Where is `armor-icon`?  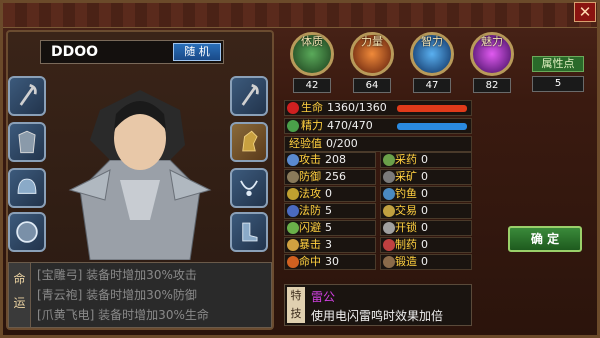 armor-icon is located at coordinates (27, 142).